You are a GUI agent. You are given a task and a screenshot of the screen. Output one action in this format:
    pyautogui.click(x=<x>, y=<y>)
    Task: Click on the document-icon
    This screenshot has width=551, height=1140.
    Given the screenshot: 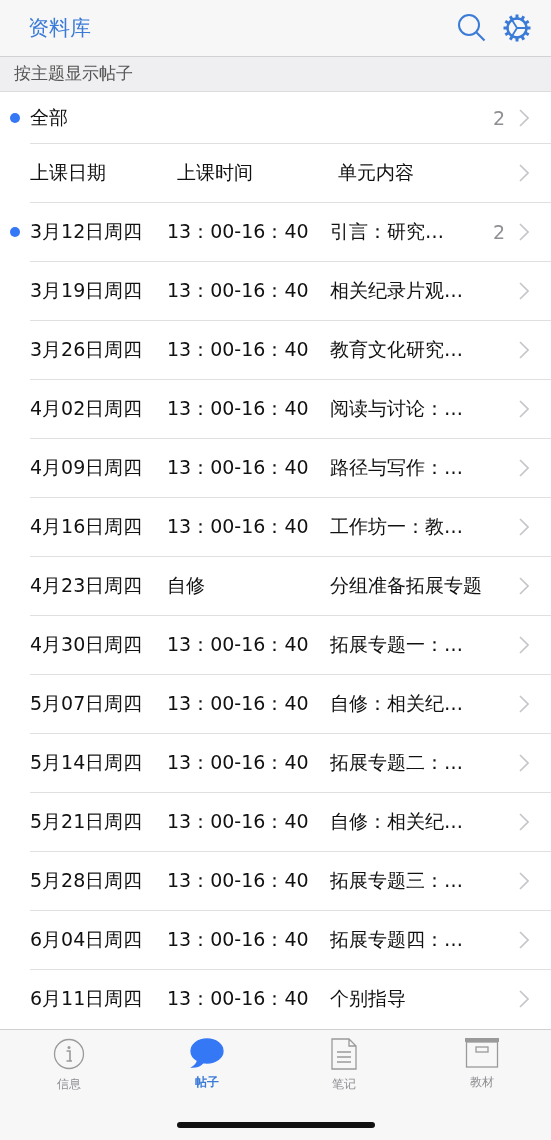 What is the action you would take?
    pyautogui.click(x=344, y=1053)
    